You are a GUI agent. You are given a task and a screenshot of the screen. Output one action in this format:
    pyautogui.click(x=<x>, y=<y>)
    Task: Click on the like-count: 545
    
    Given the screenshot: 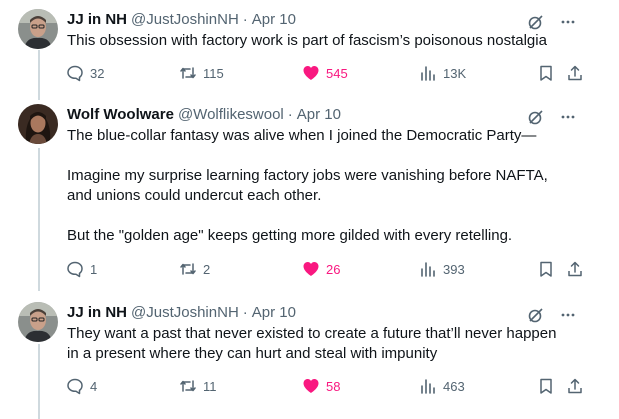 What is the action you would take?
    pyautogui.click(x=337, y=73)
    